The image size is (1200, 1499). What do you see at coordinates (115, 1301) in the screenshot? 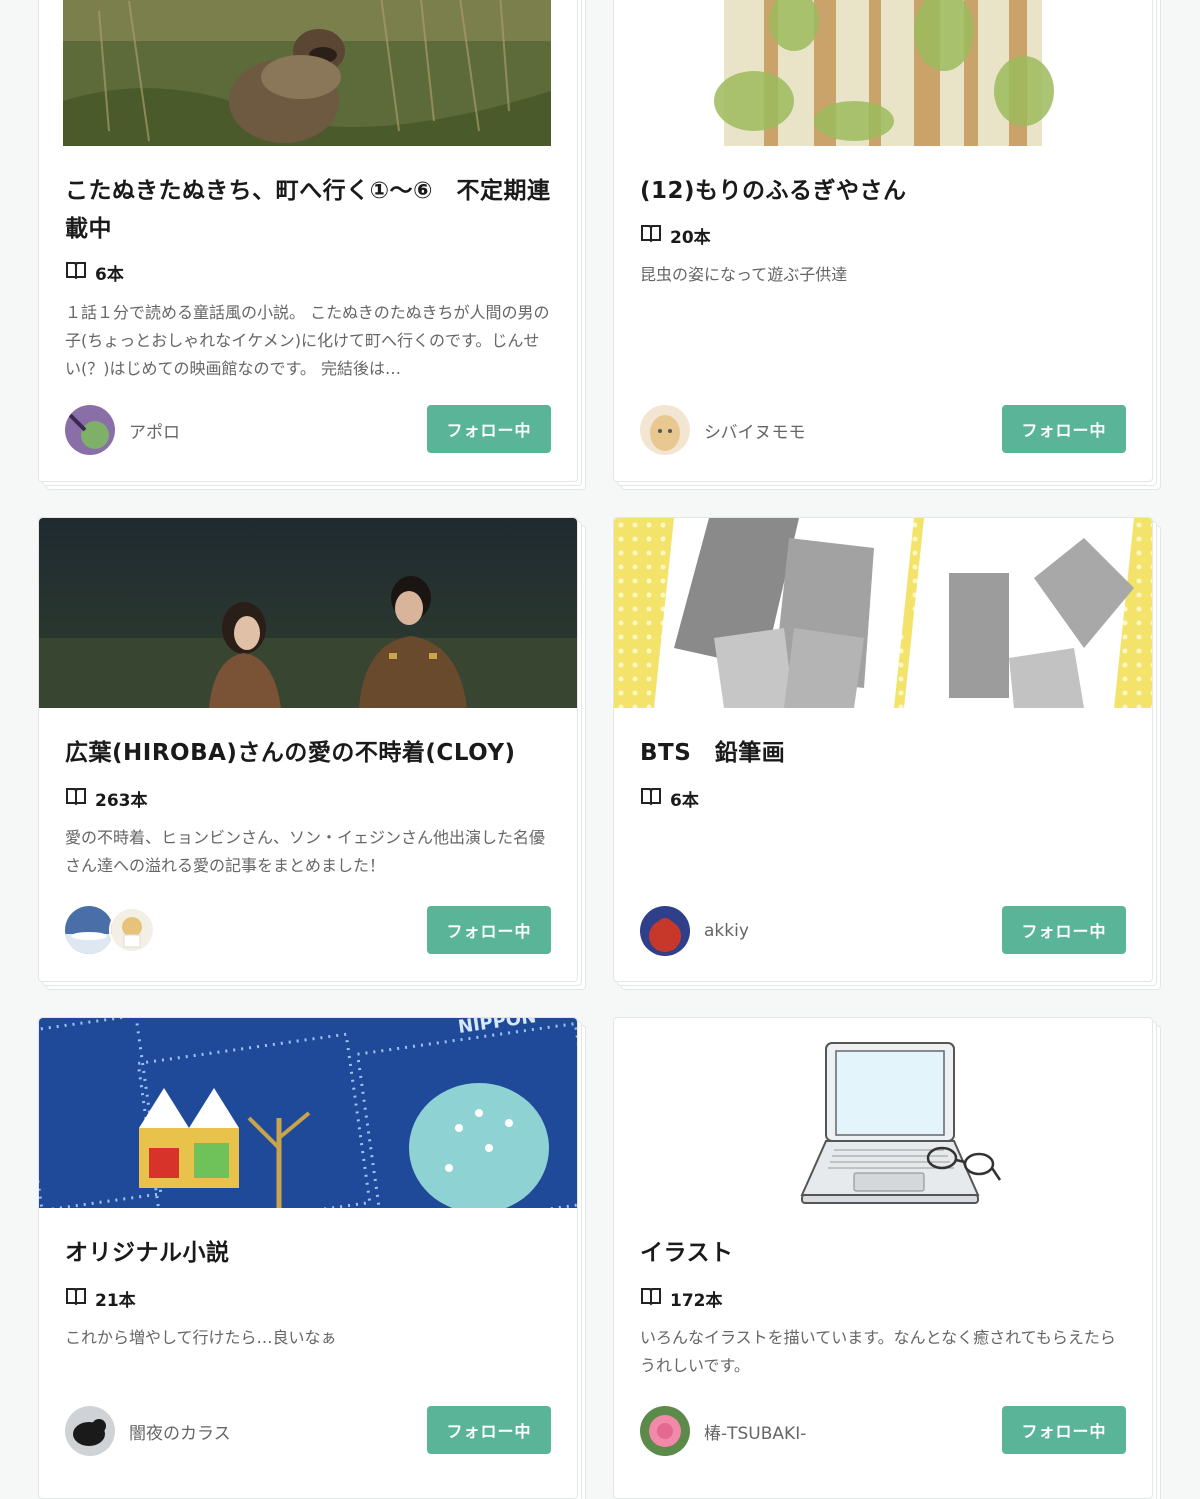
I see `article-count-value: 21本` at bounding box center [115, 1301].